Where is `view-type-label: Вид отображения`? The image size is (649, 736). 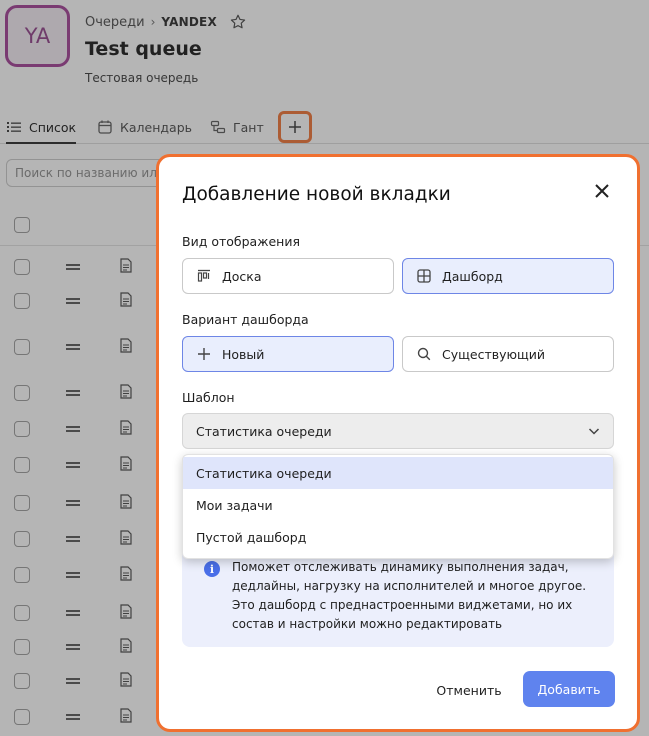 view-type-label: Вид отображения is located at coordinates (241, 241).